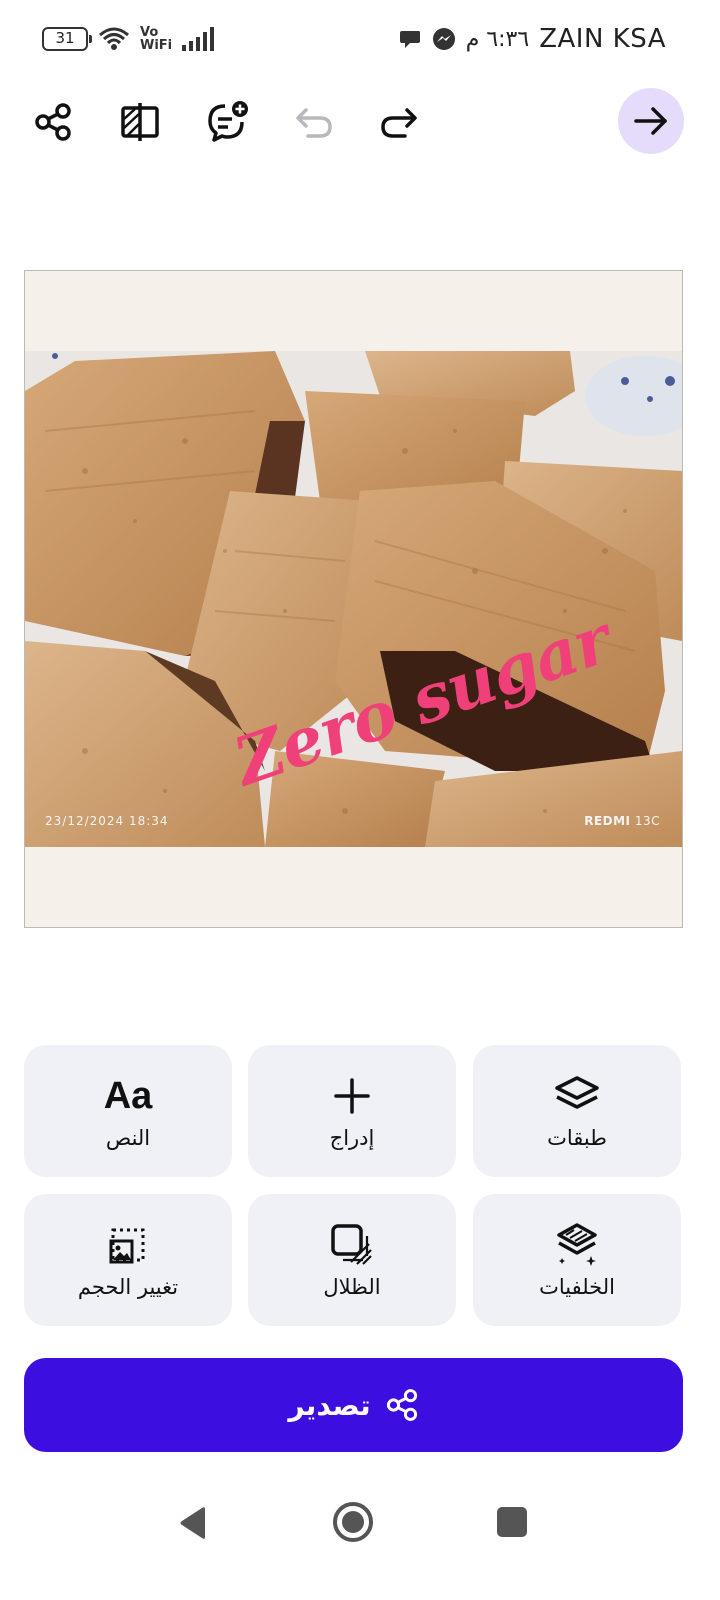  Describe the element at coordinates (128, 1096) in the screenshot. I see `text-icon: Aa` at that location.